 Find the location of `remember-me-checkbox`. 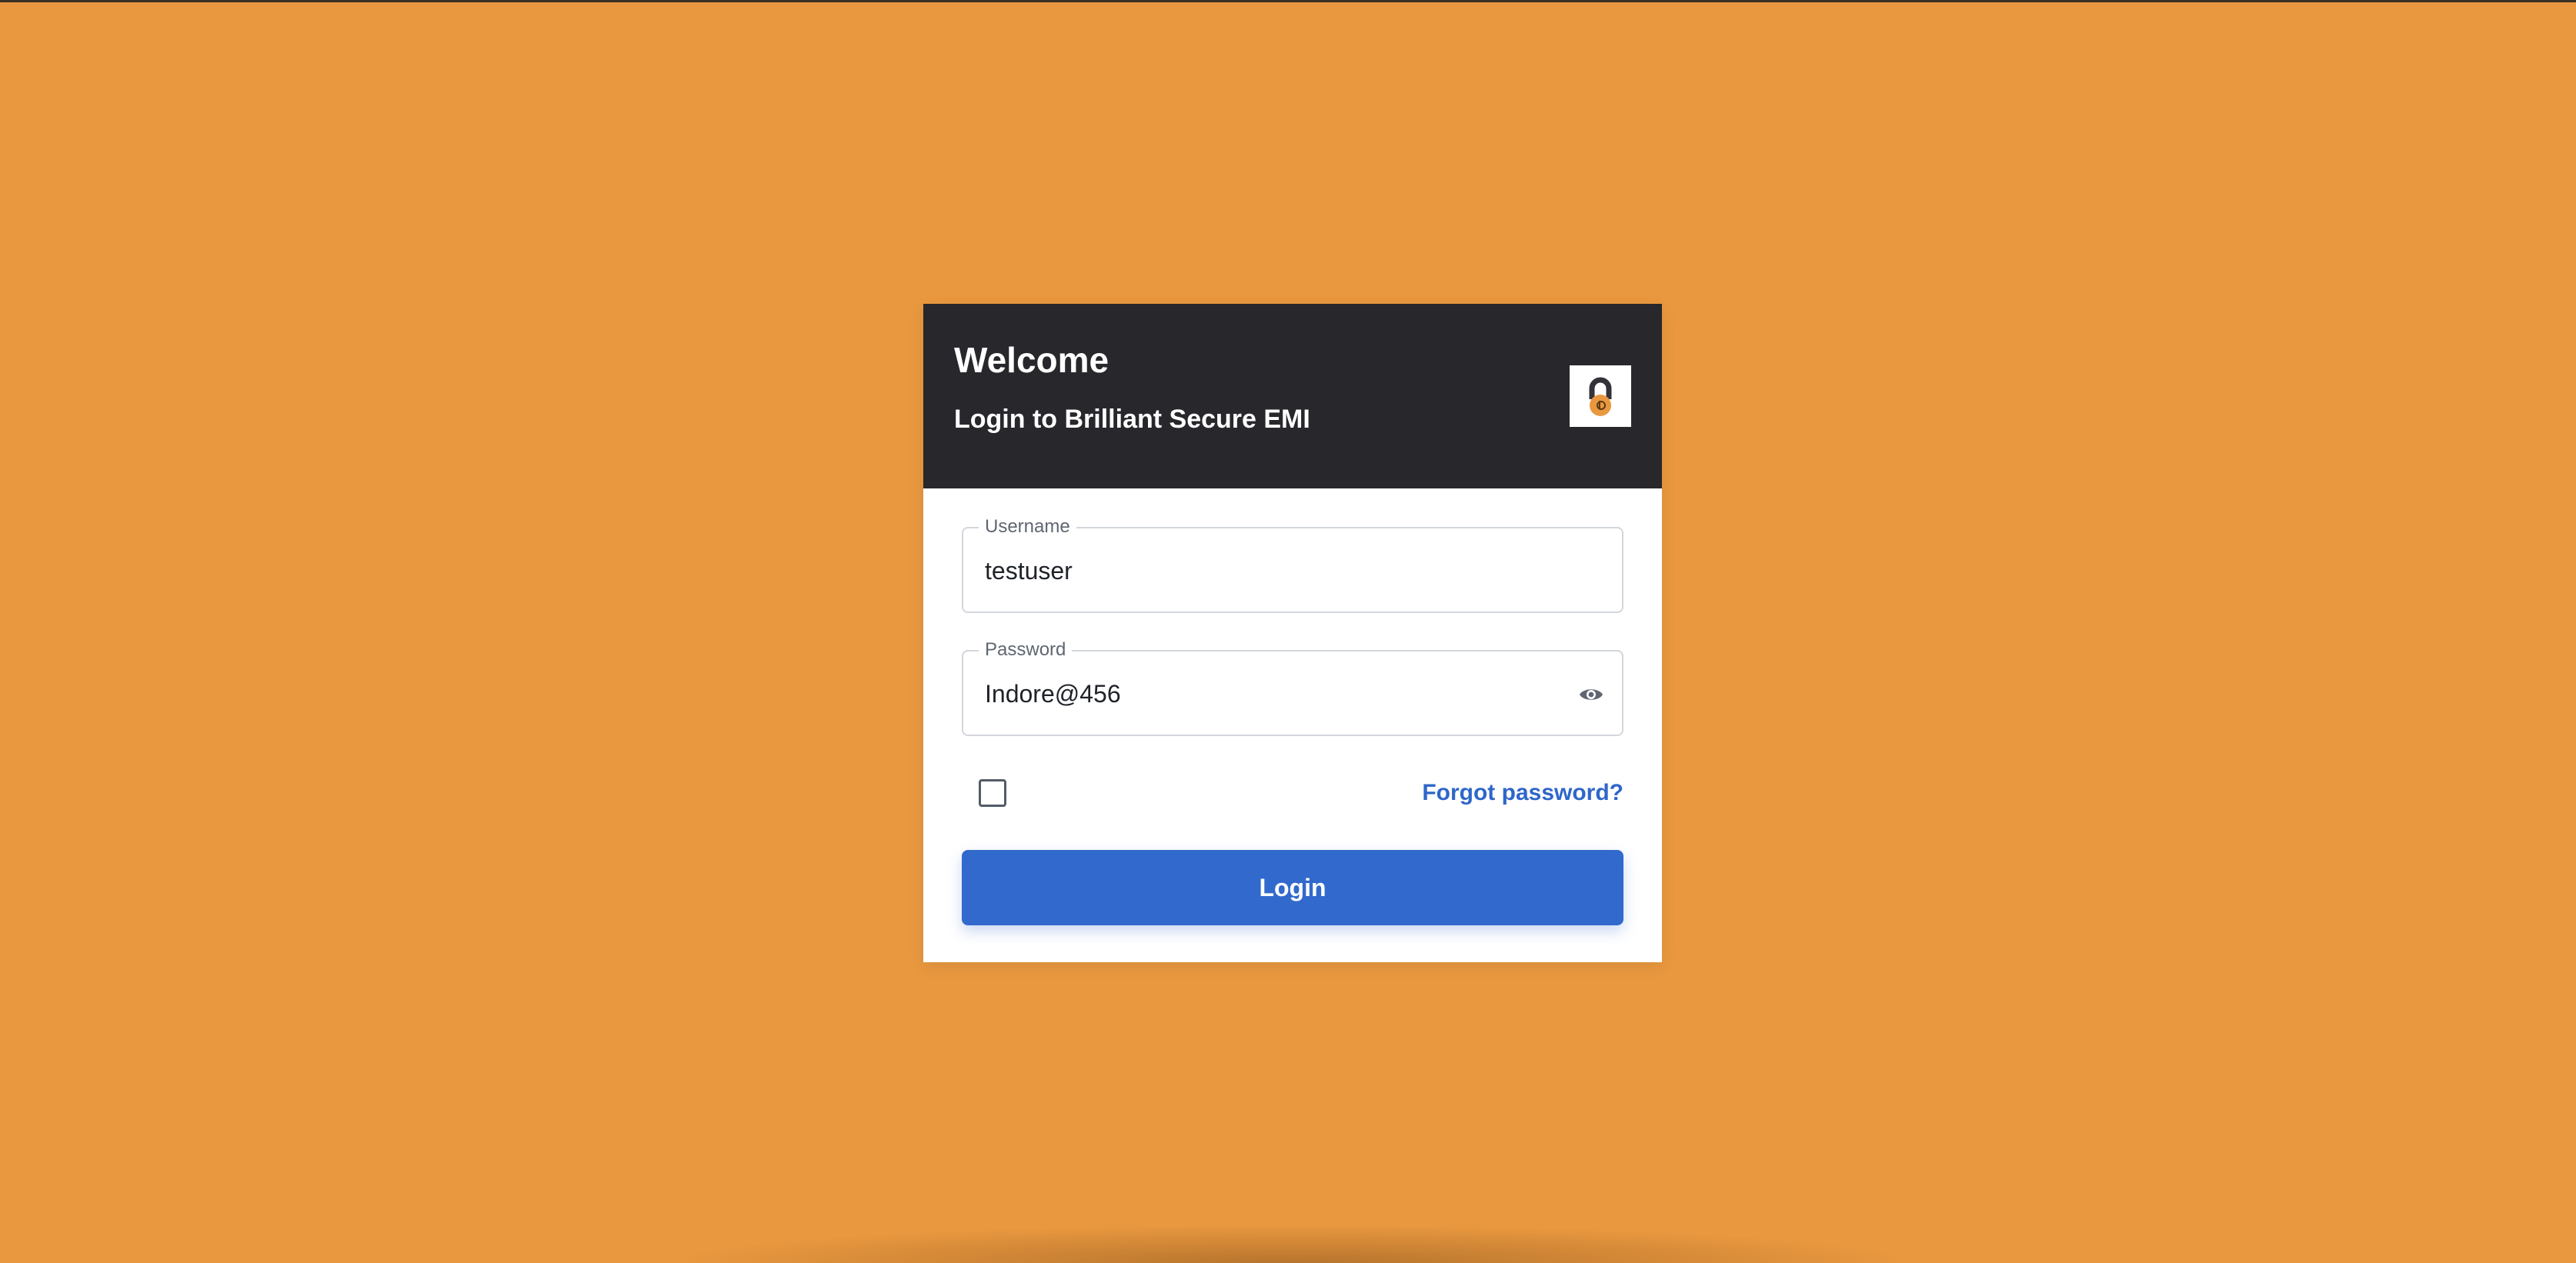

remember-me-checkbox is located at coordinates (993, 793).